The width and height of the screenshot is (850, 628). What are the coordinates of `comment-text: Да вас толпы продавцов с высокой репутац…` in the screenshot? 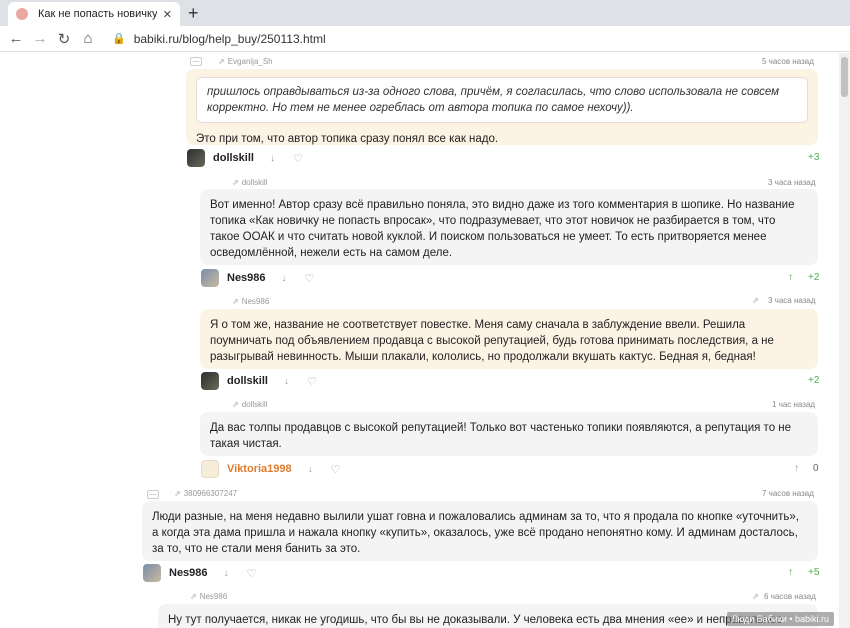 It's located at (501, 436).